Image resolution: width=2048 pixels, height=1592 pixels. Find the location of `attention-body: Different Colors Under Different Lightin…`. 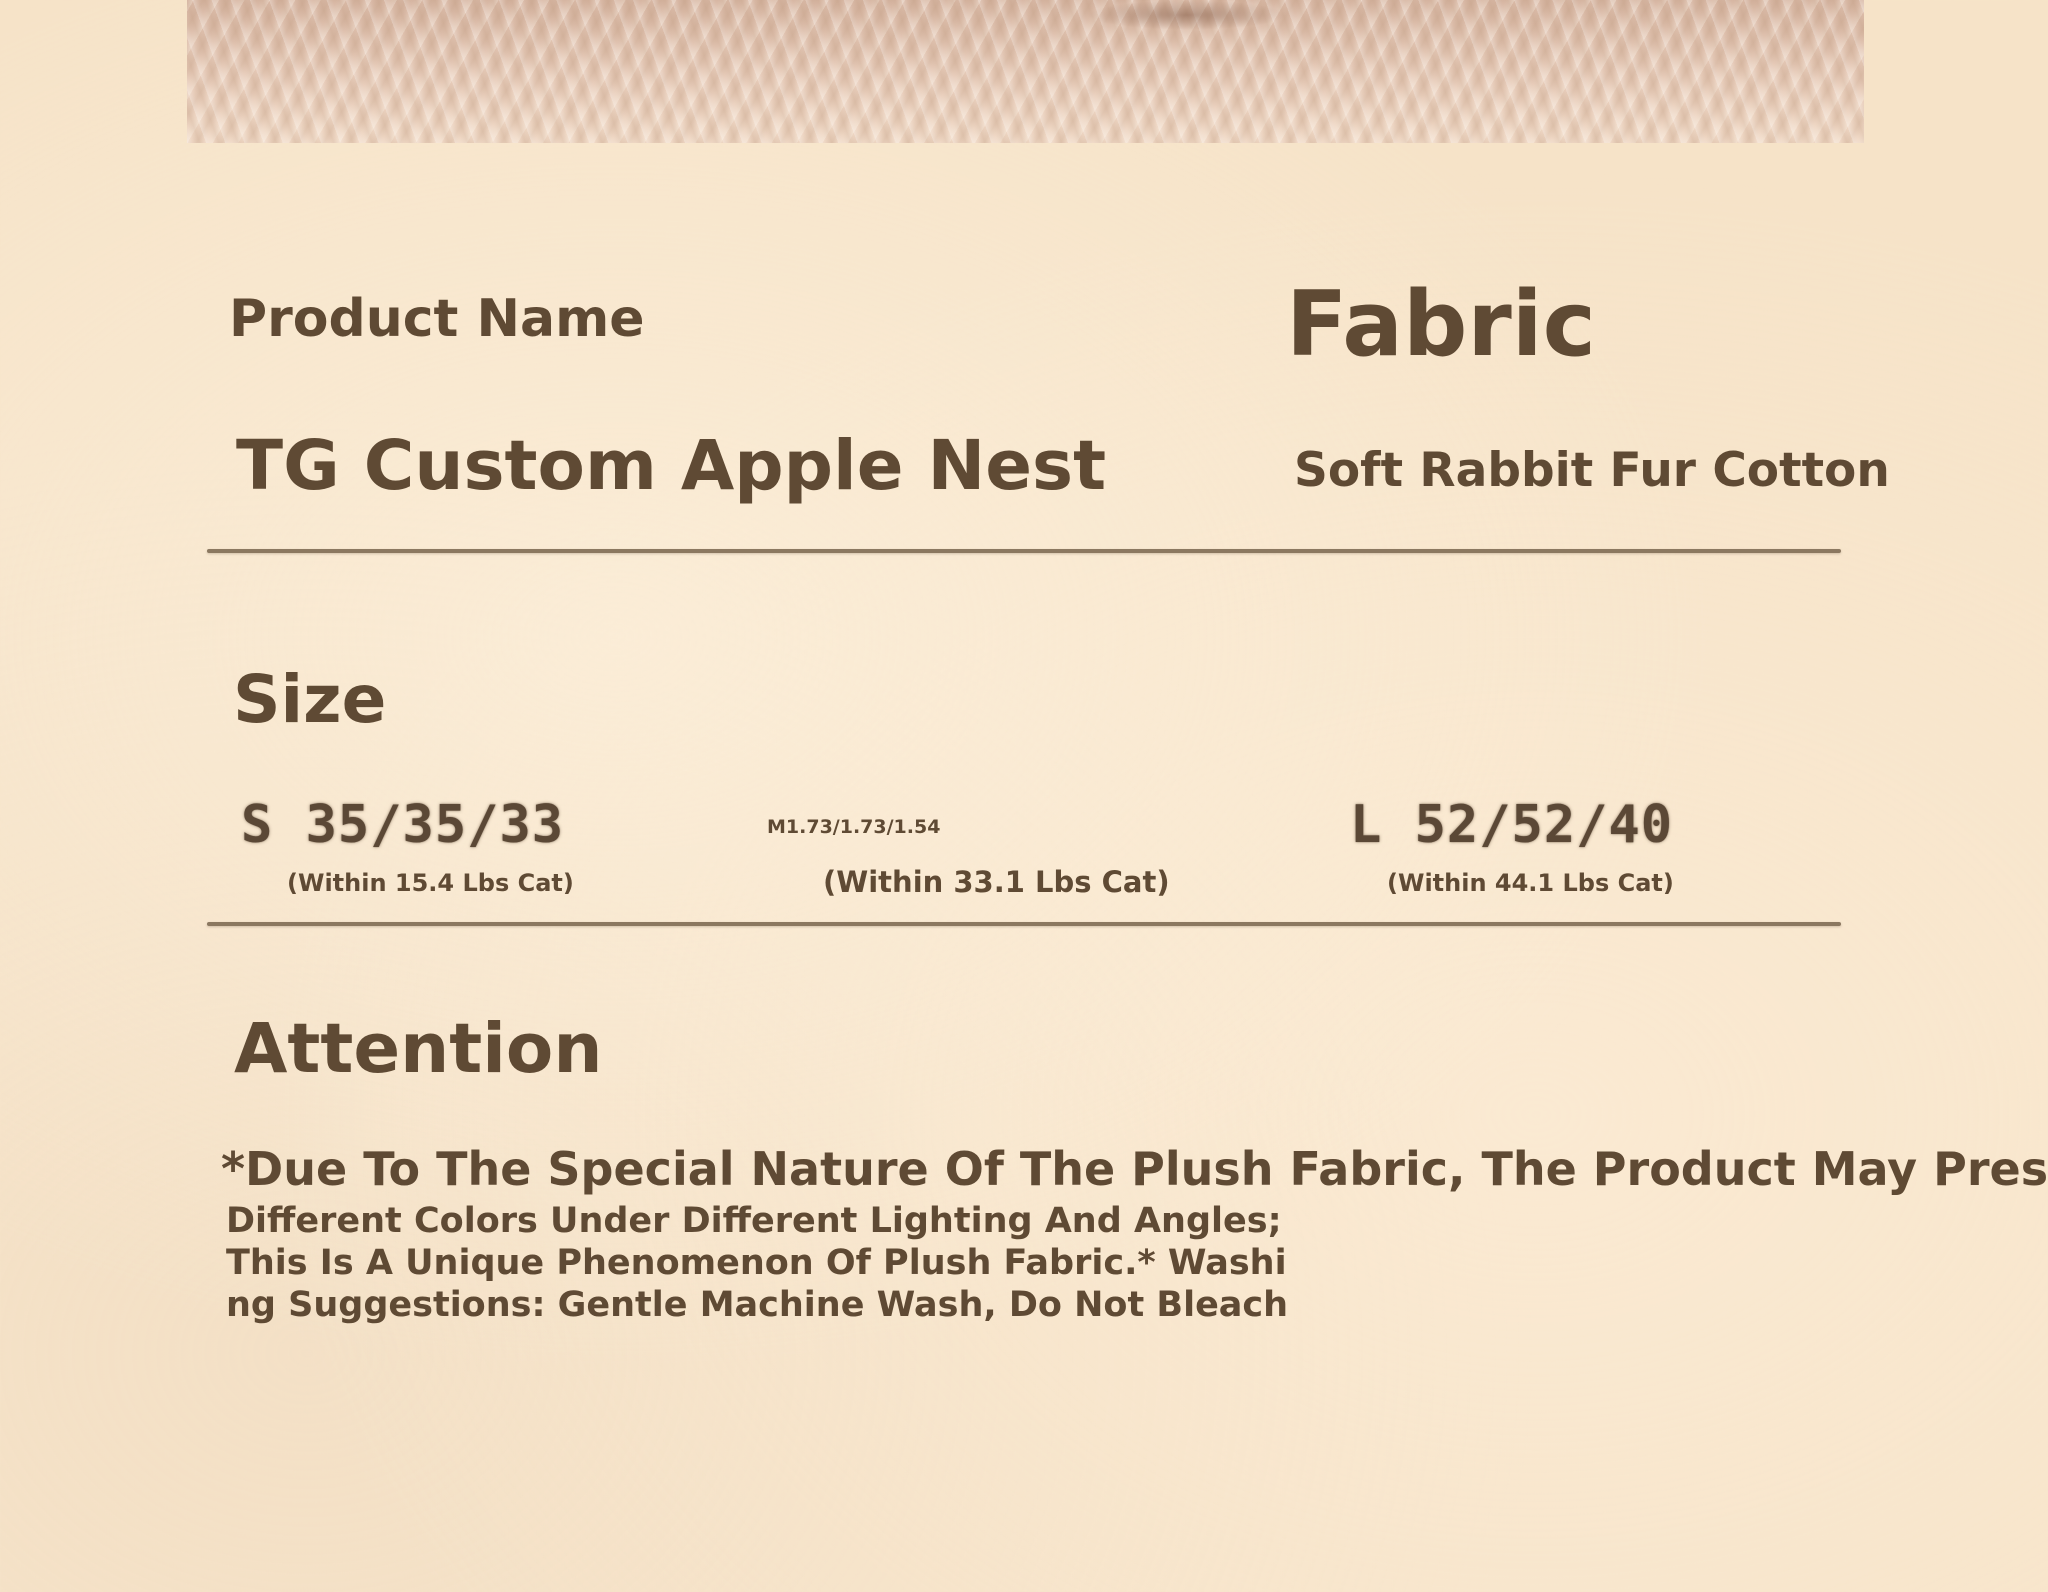

attention-body: Different Colors Under Different Lightin… is located at coordinates (757, 1263).